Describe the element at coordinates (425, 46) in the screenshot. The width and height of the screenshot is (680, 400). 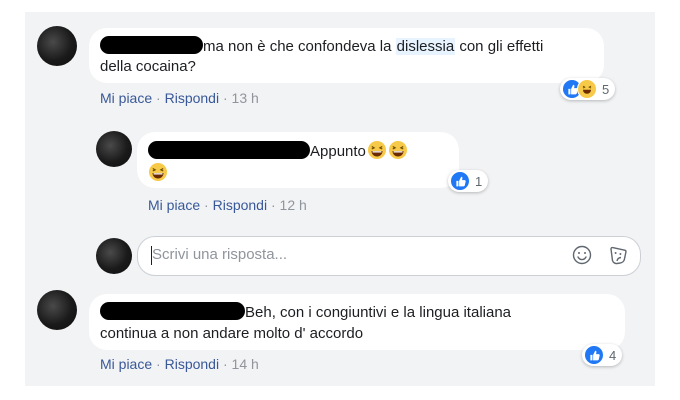
I see `highlighted-word: dislessia` at that location.